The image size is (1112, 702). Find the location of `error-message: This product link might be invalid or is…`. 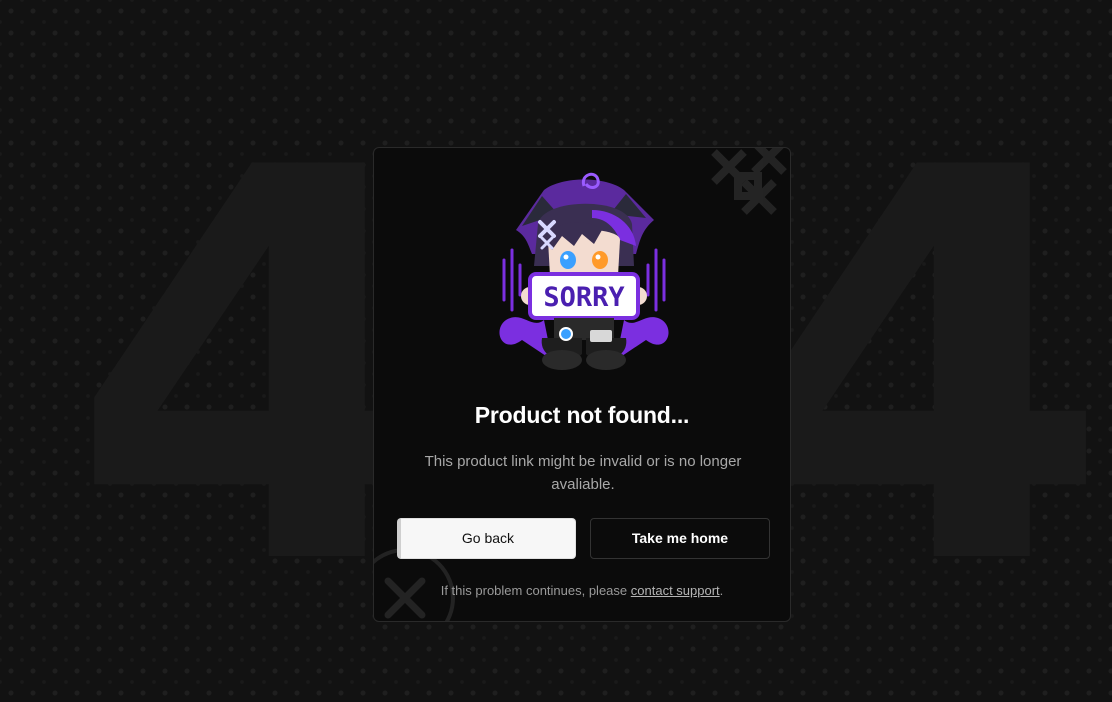

error-message: This product link might be invalid or is… is located at coordinates (583, 473).